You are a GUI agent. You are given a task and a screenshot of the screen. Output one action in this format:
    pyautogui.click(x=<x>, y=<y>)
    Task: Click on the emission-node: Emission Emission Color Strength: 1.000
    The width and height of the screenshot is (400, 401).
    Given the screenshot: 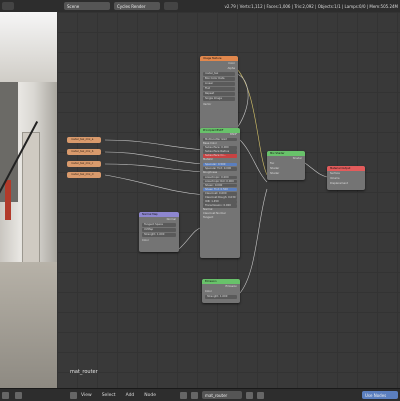 What is the action you would take?
    pyautogui.click(x=221, y=291)
    